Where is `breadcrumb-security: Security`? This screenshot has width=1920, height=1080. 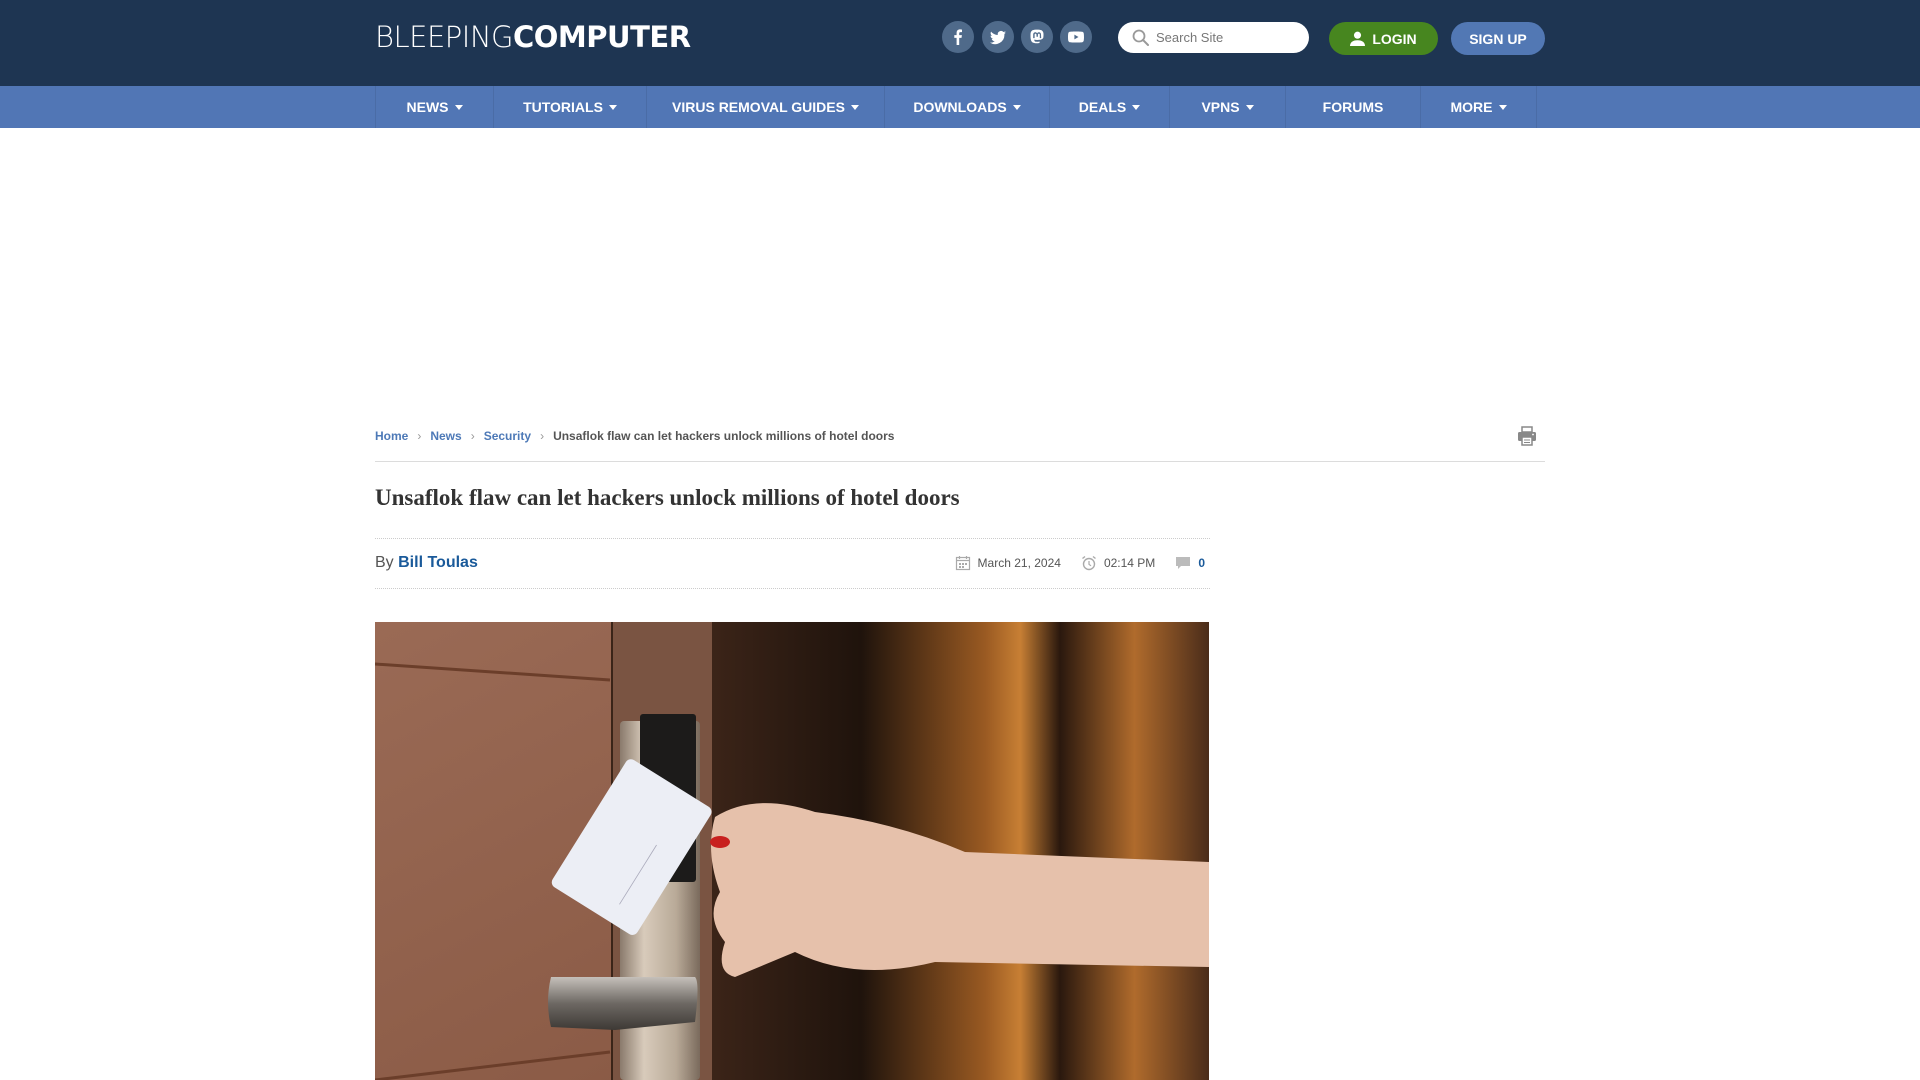 breadcrumb-security: Security is located at coordinates (507, 436).